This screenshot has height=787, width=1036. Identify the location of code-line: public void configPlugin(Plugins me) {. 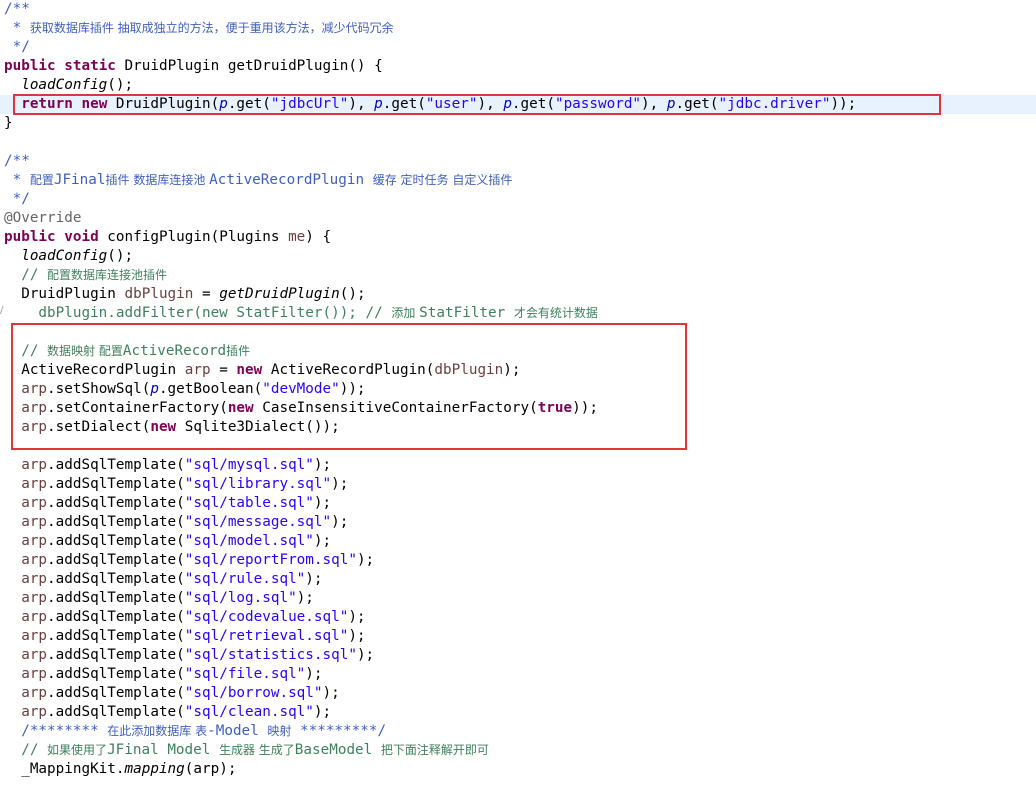
(518, 237).